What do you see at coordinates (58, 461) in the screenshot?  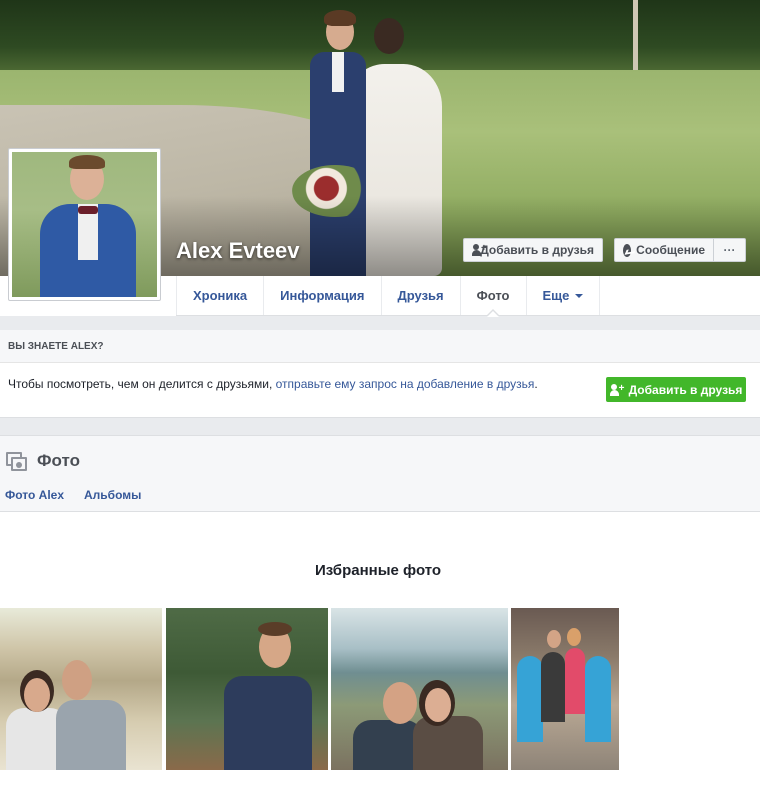 I see `photos-title: Фото` at bounding box center [58, 461].